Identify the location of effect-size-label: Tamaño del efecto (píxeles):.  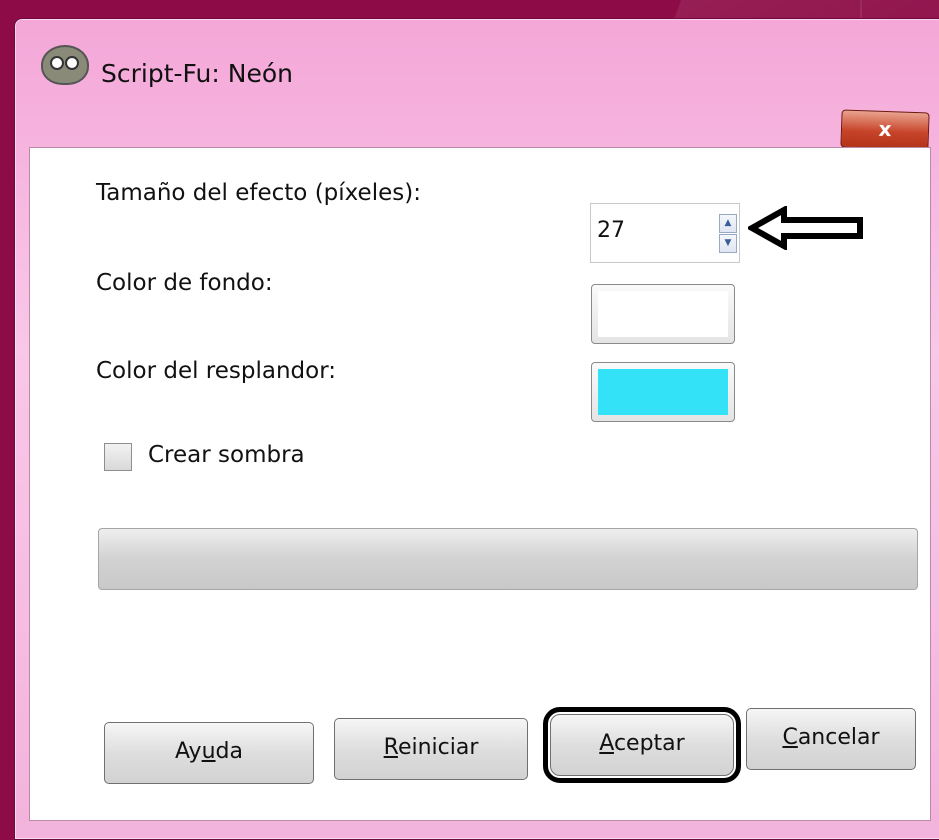
(258, 193).